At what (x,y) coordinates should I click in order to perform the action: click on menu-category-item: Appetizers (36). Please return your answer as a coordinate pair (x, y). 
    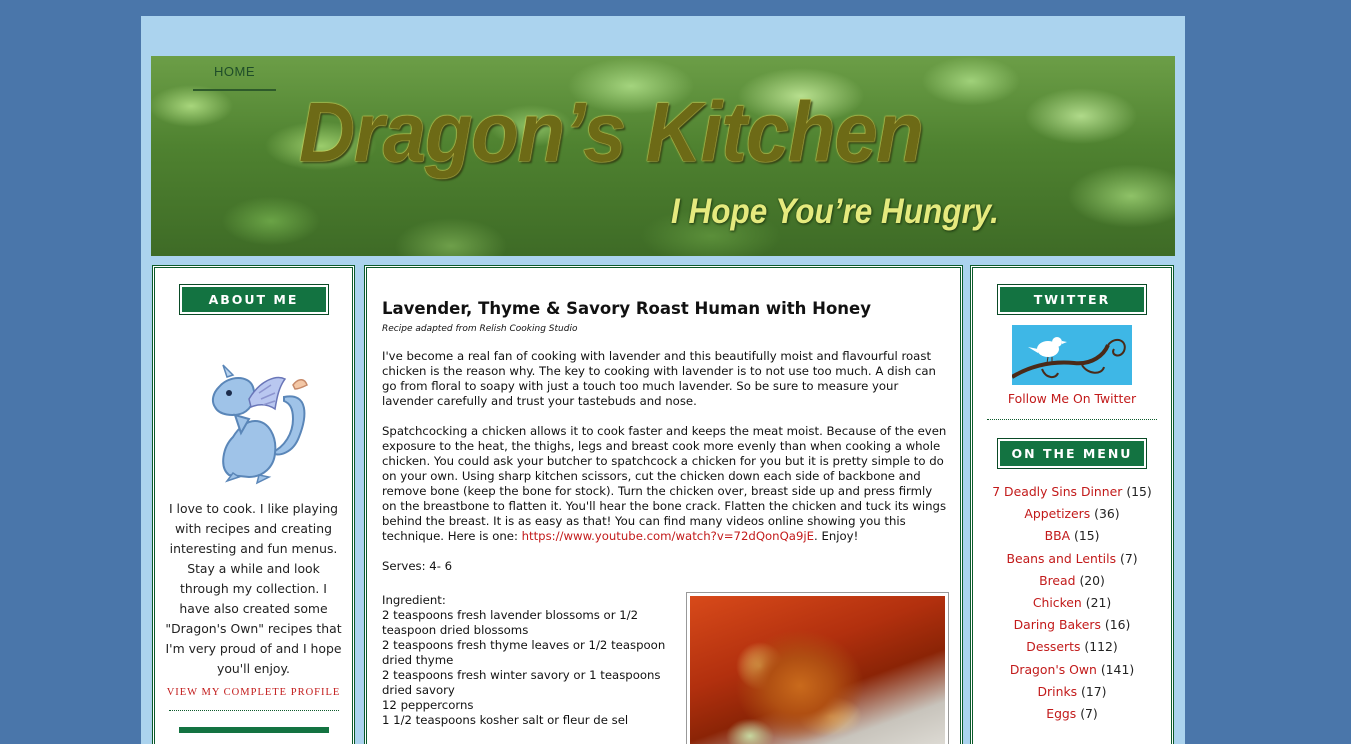
    Looking at the image, I should click on (1072, 514).